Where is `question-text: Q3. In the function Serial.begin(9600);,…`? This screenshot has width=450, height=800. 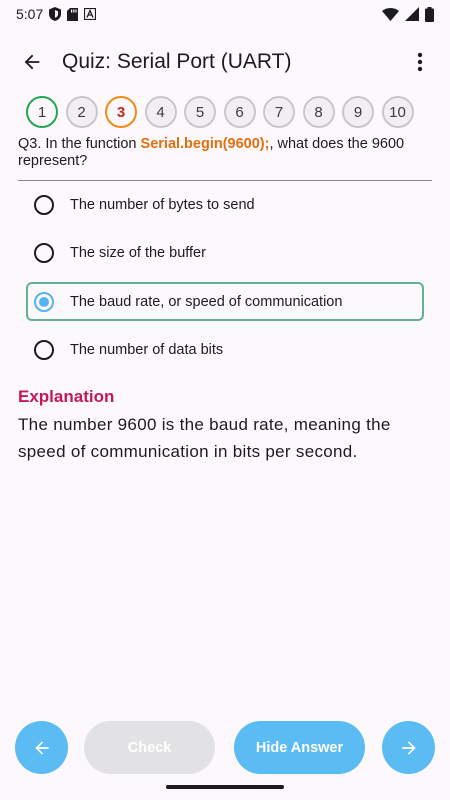 question-text: Q3. In the function Serial.begin(9600);,… is located at coordinates (225, 153).